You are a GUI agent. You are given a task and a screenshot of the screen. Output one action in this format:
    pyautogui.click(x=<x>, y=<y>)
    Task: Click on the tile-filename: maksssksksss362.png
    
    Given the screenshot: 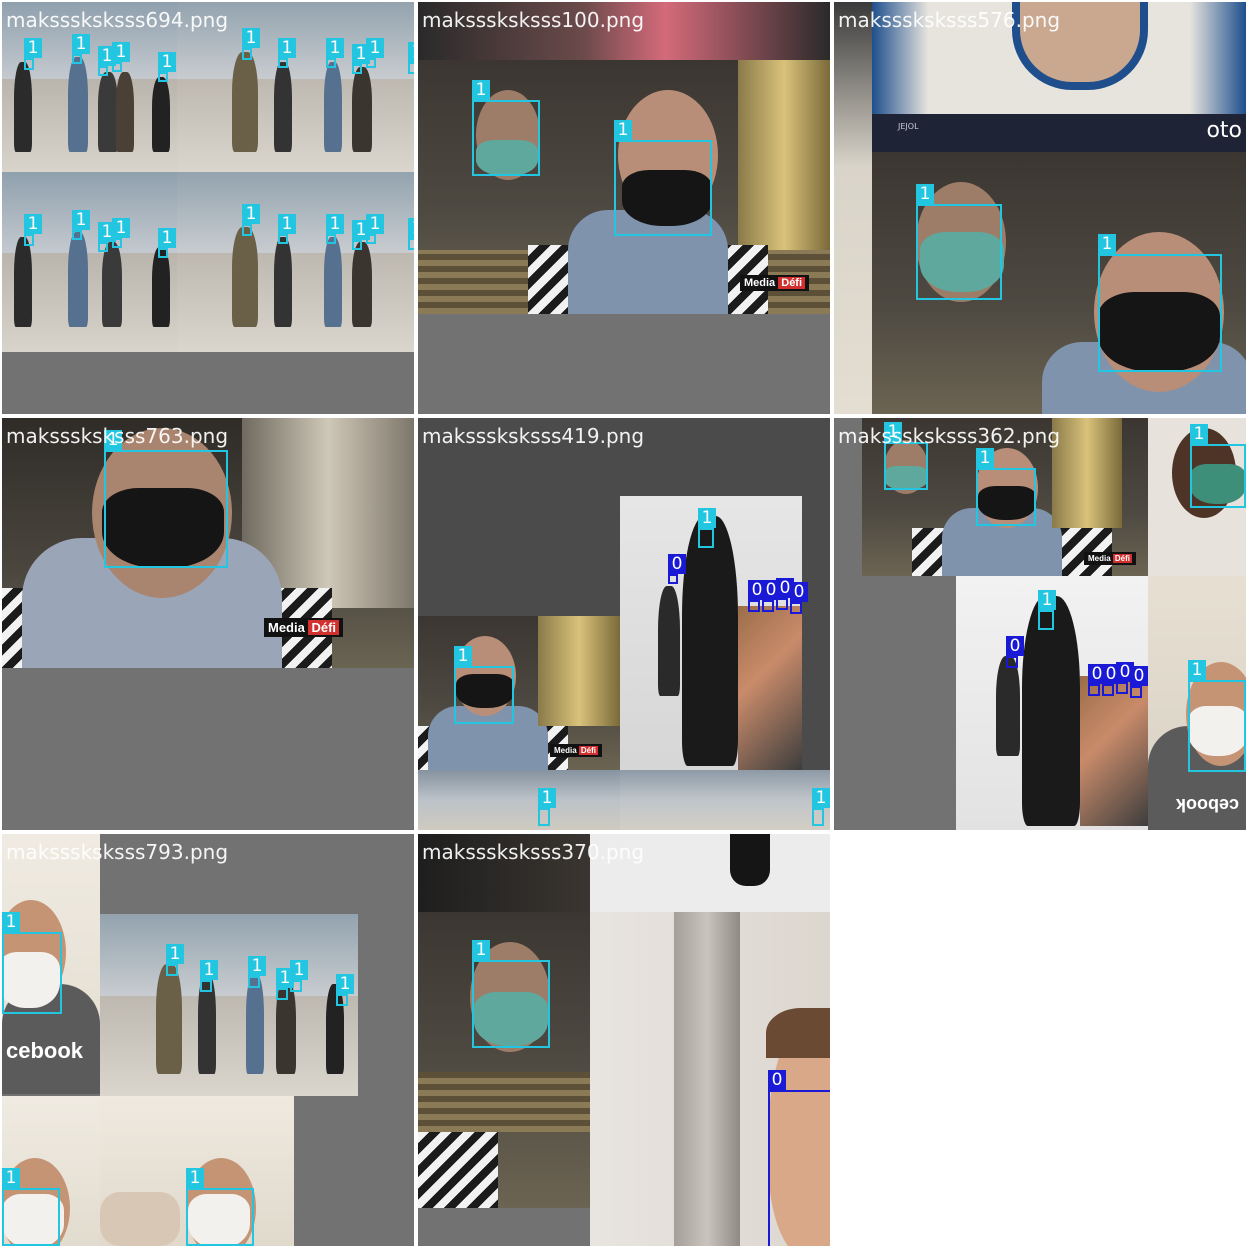 What is the action you would take?
    pyautogui.click(x=949, y=436)
    